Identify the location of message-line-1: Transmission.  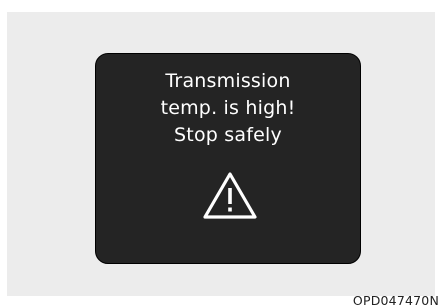
(228, 81).